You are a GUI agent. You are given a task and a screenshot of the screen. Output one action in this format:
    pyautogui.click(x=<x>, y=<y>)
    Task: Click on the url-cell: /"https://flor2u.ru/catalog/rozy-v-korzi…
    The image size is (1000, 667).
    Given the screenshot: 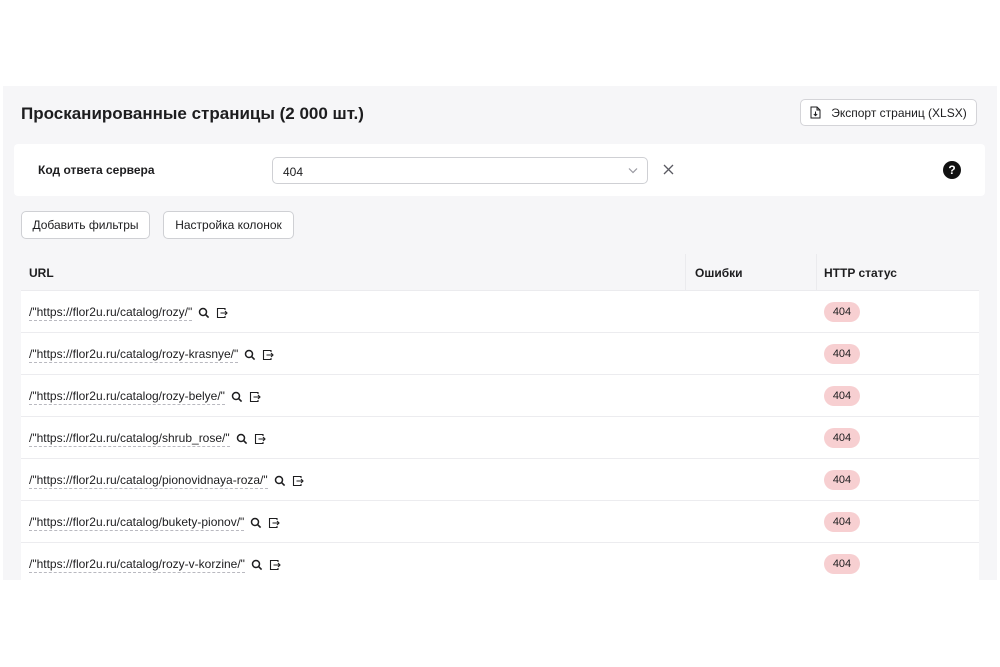 What is the action you would take?
    pyautogui.click(x=155, y=565)
    